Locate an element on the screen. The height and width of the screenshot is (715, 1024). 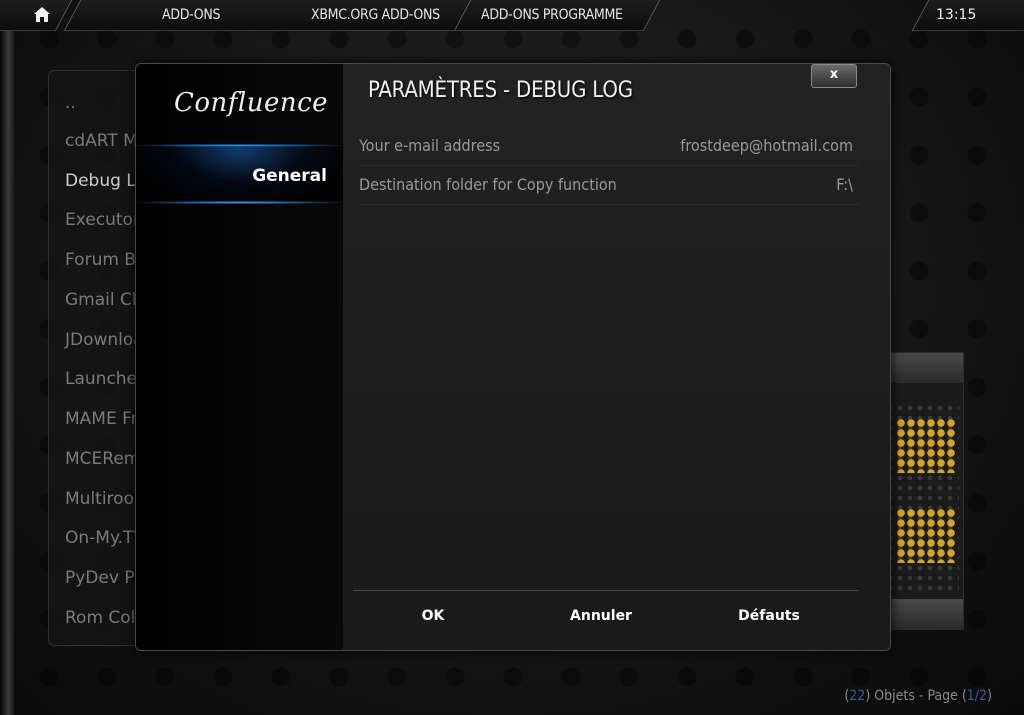
item-count: (22) Objets - Page (1/2) is located at coordinates (918, 696).